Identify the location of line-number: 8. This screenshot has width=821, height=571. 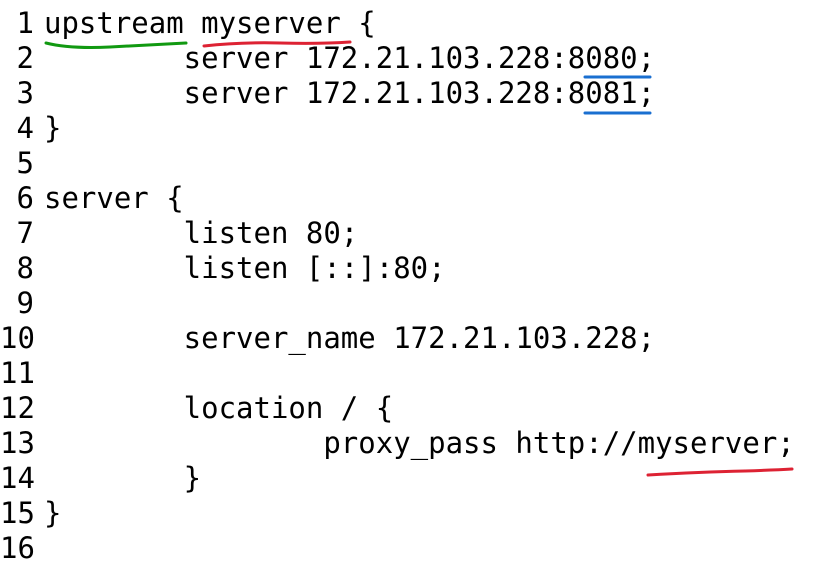
(25, 268).